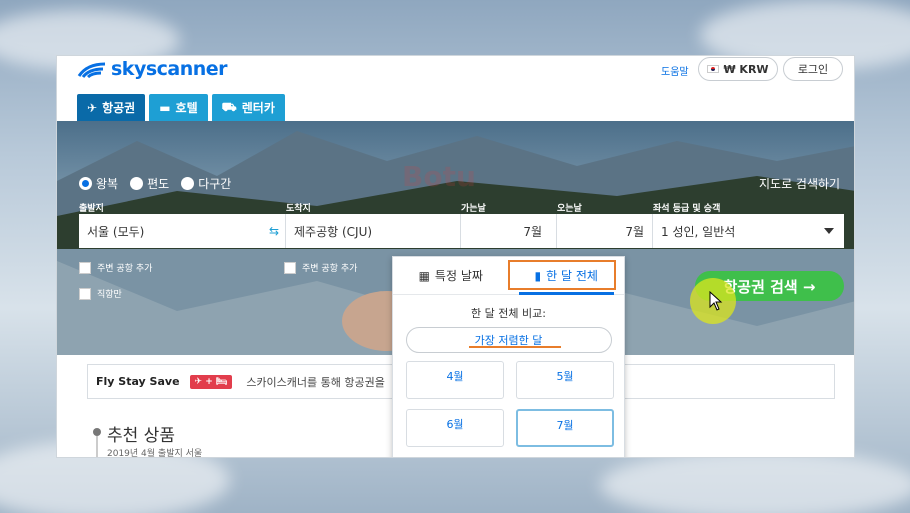 This screenshot has height=513, width=910. What do you see at coordinates (158, 184) in the screenshot?
I see `radio-label: 편도` at bounding box center [158, 184].